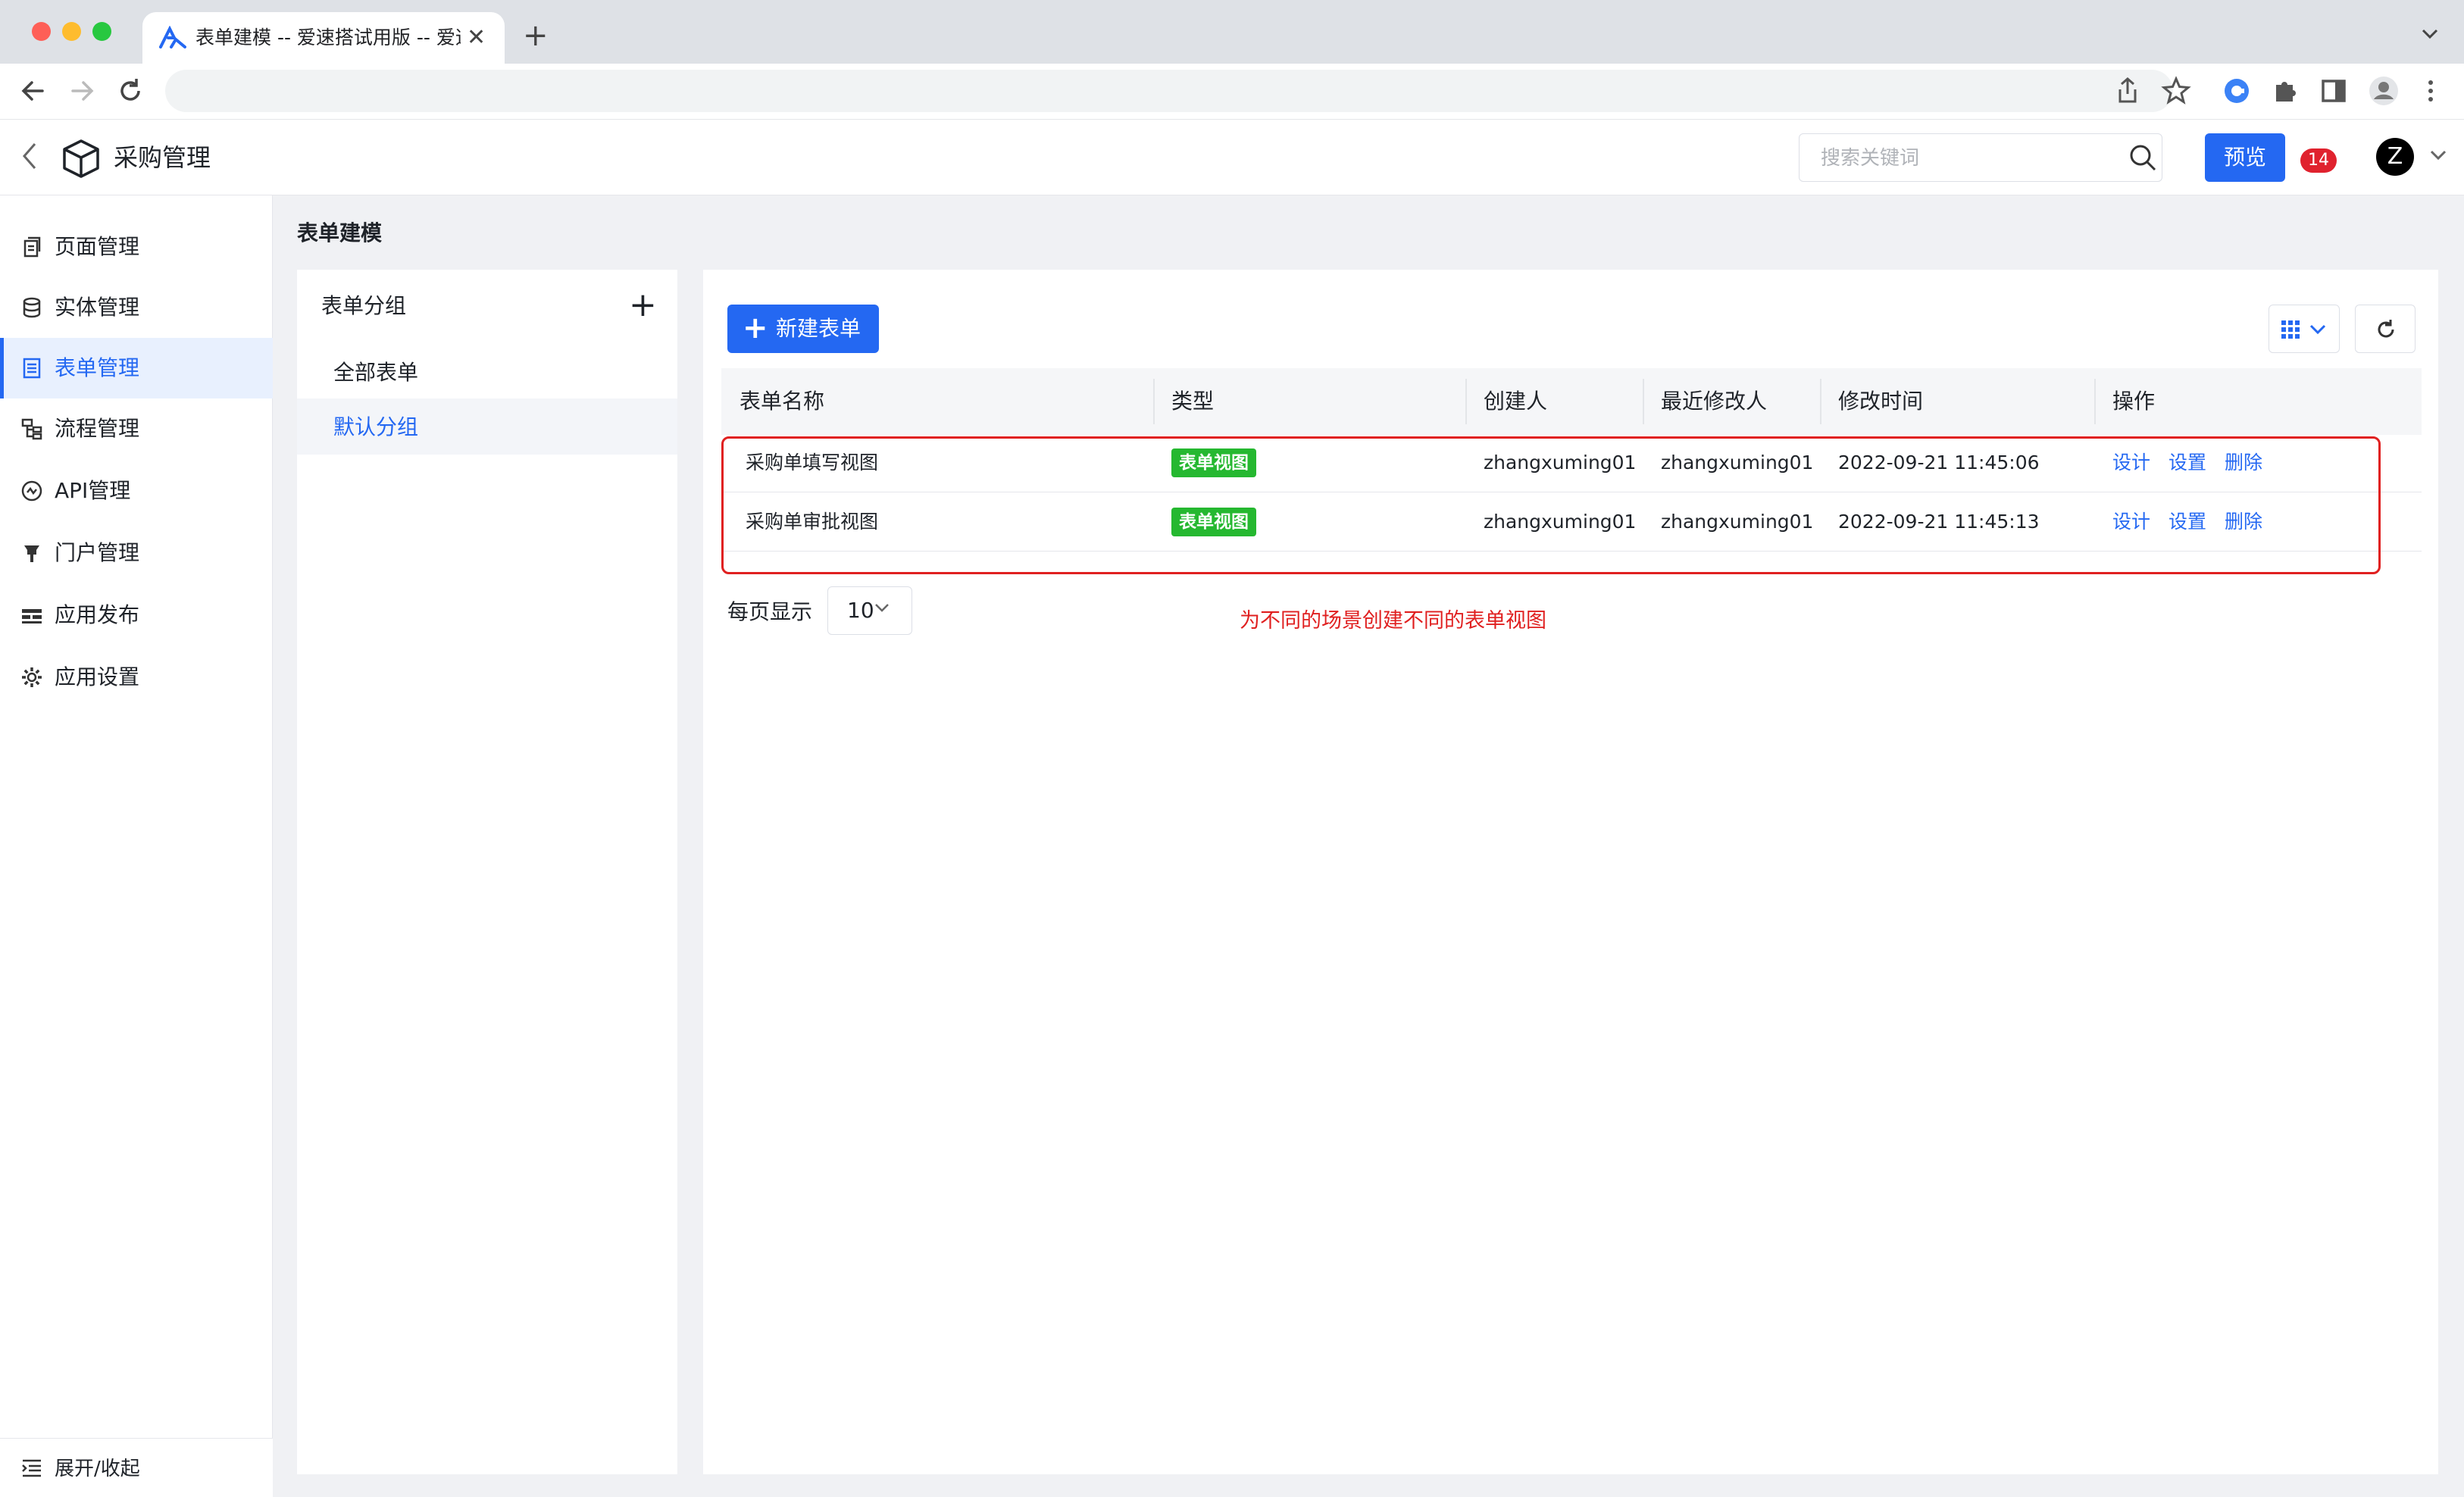  What do you see at coordinates (172, 37) in the screenshot?
I see `aisuda-logo-icon` at bounding box center [172, 37].